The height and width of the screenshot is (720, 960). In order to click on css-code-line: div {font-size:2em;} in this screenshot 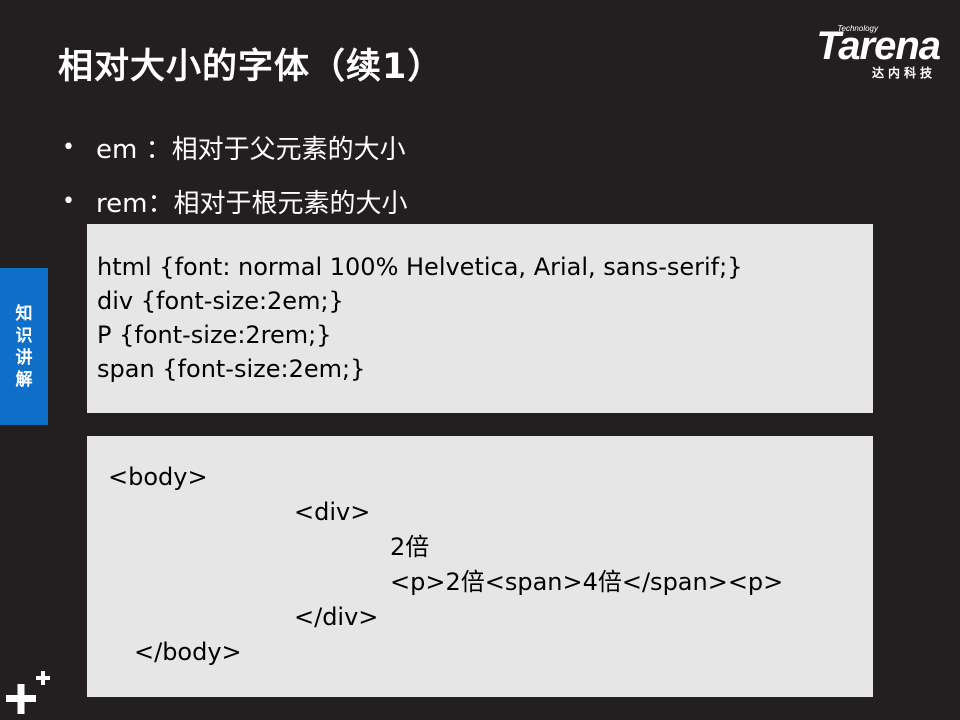, I will do `click(220, 301)`.